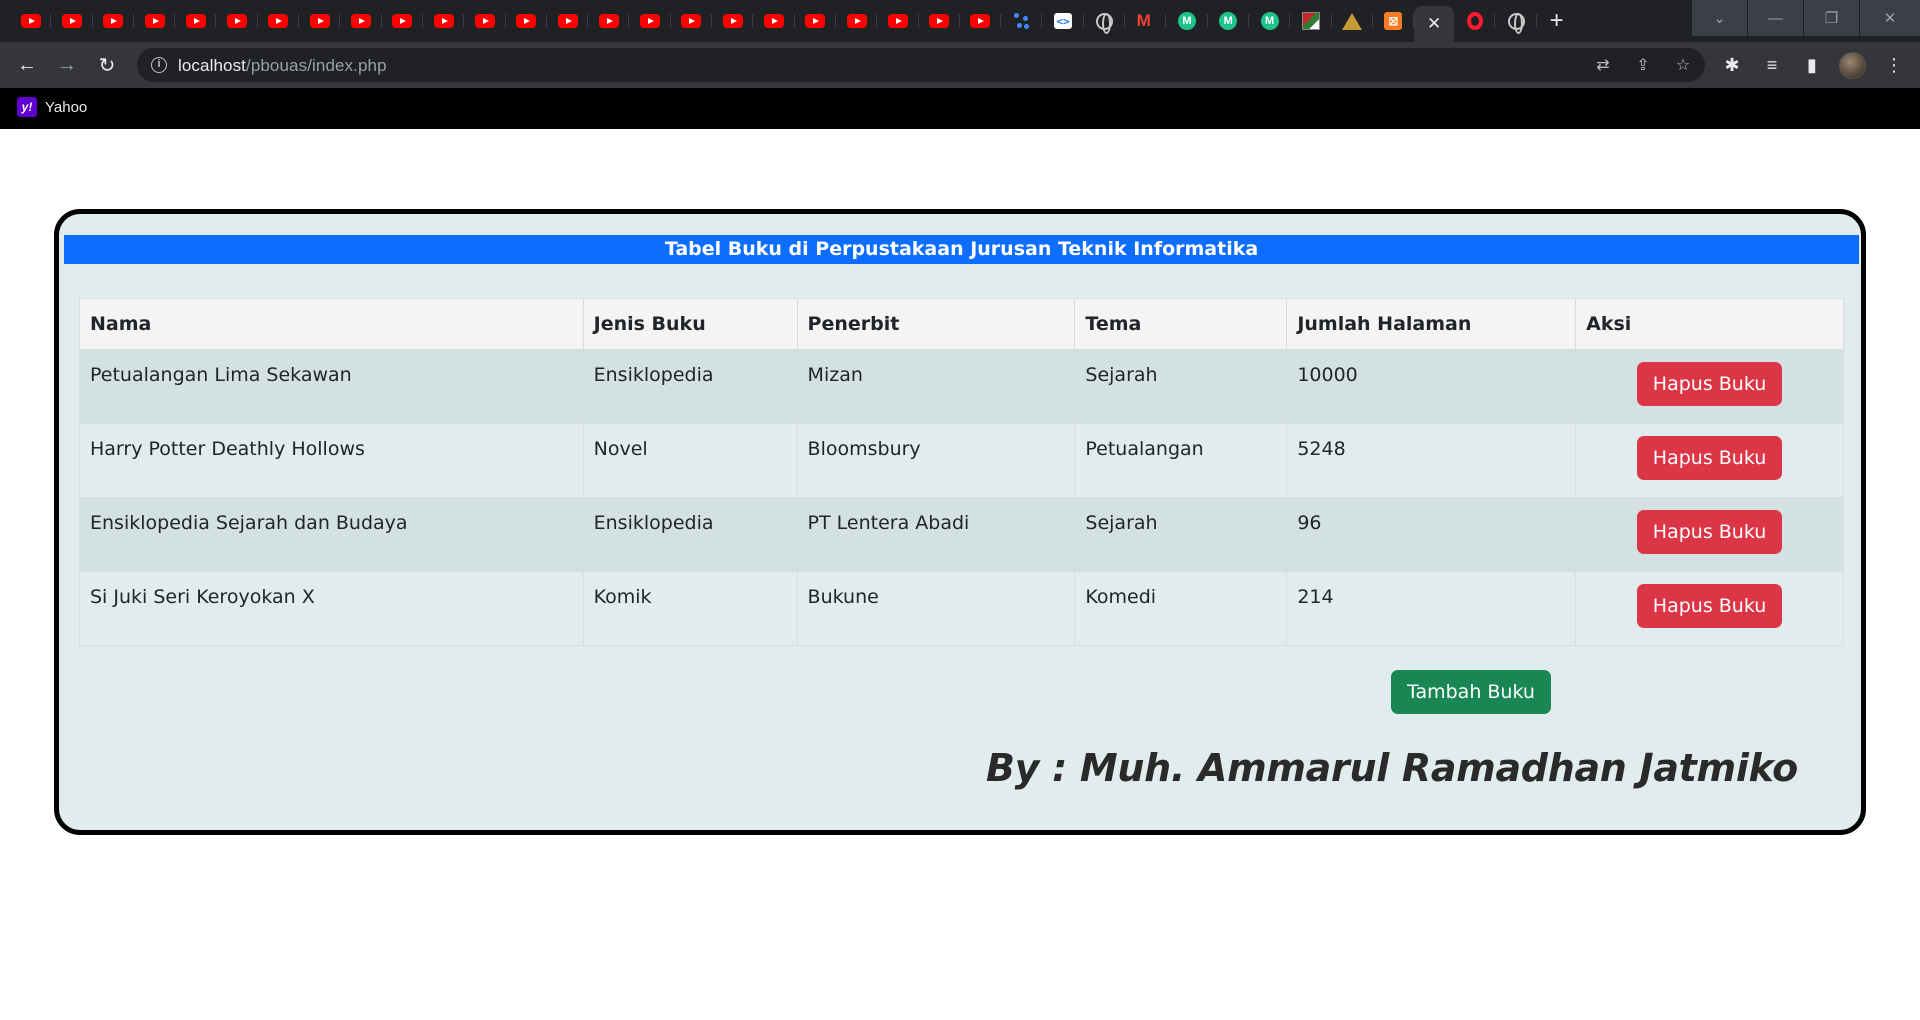 The height and width of the screenshot is (1020, 1920). I want to click on reload-icon: ↻, so click(107, 65).